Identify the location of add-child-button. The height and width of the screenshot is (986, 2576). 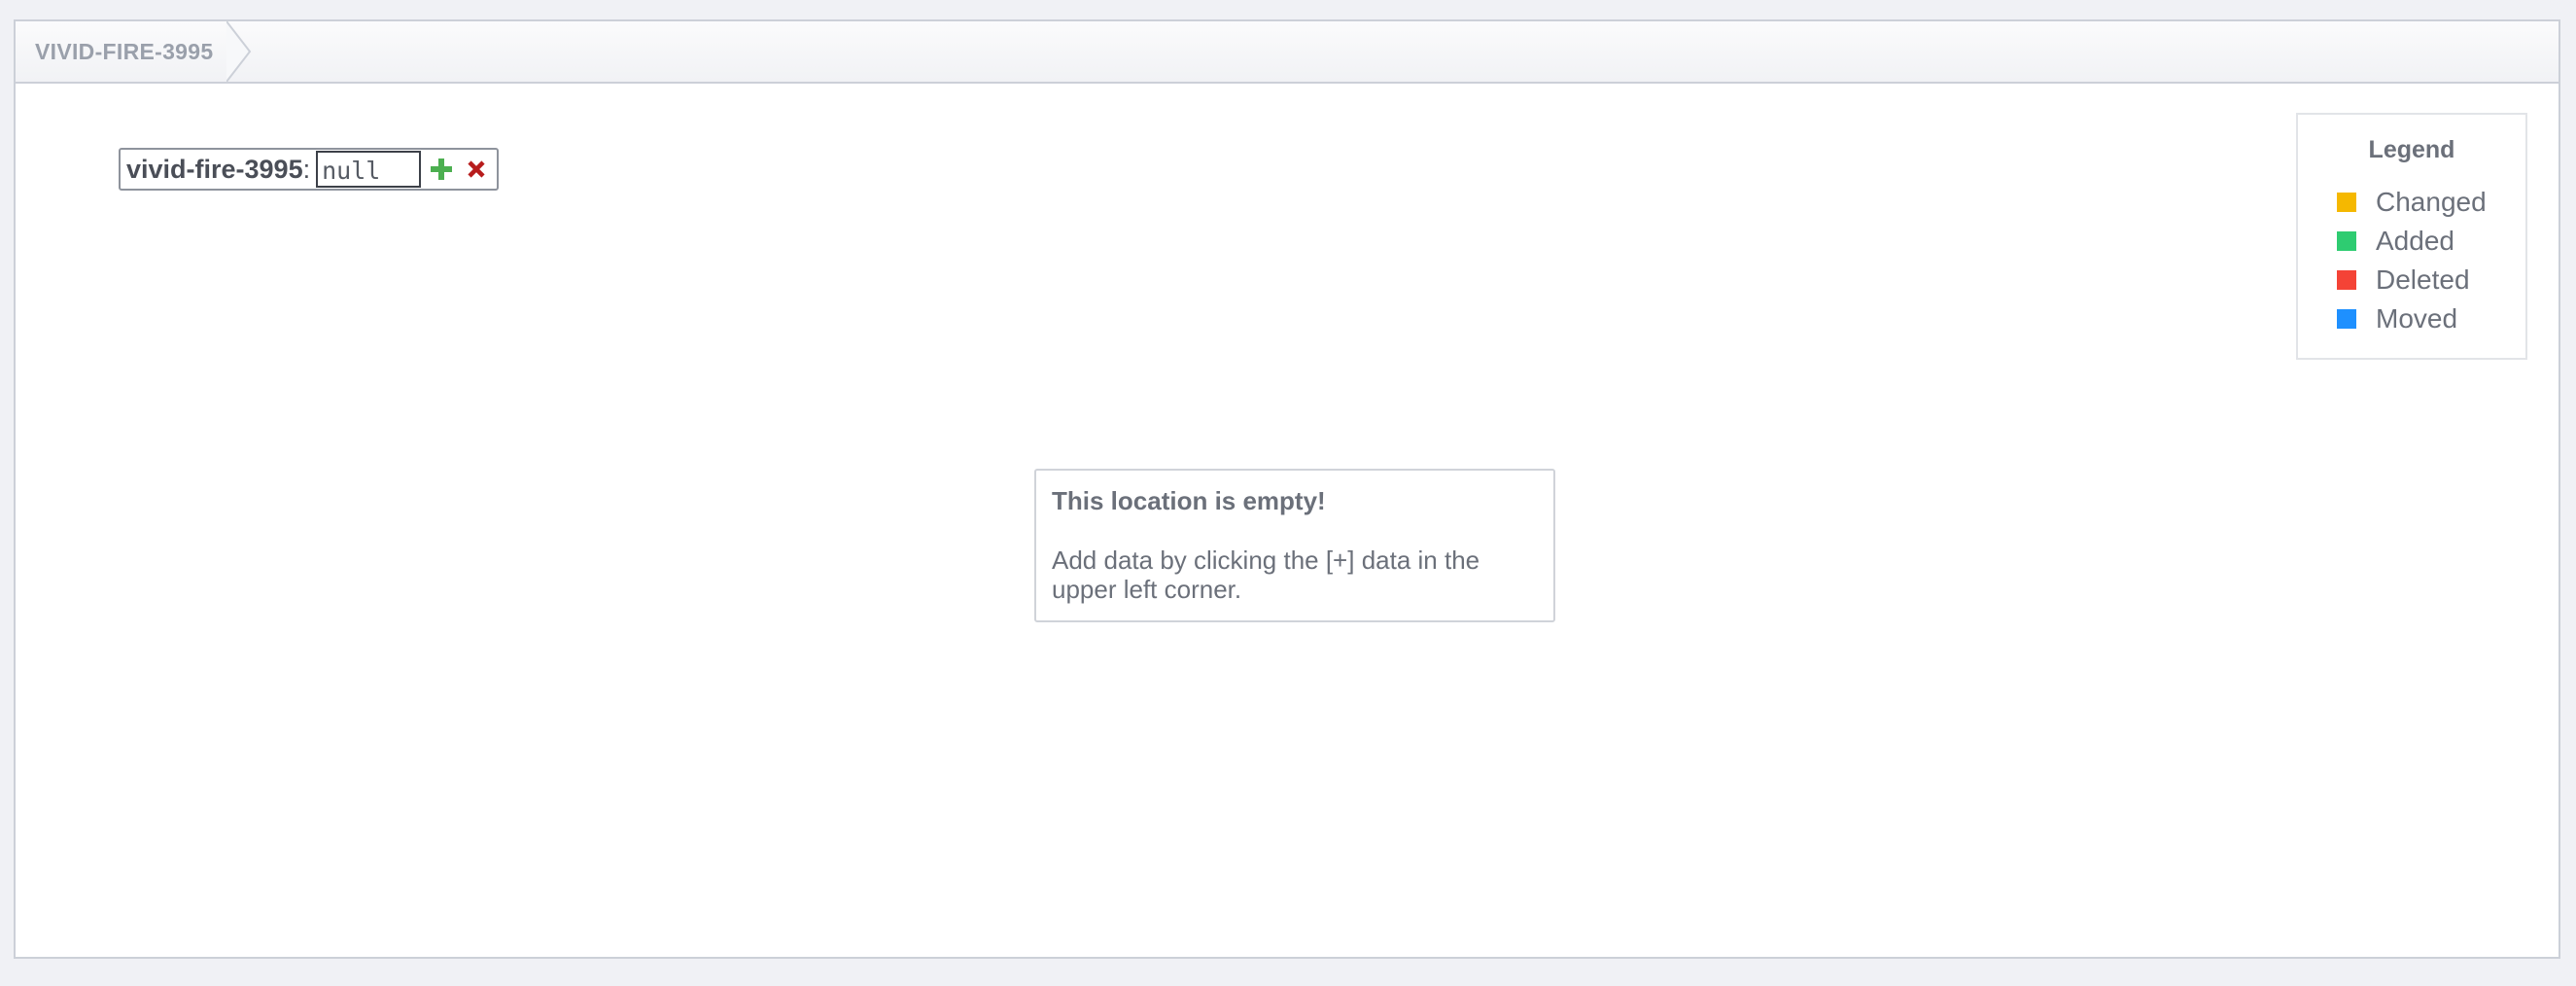
(441, 169).